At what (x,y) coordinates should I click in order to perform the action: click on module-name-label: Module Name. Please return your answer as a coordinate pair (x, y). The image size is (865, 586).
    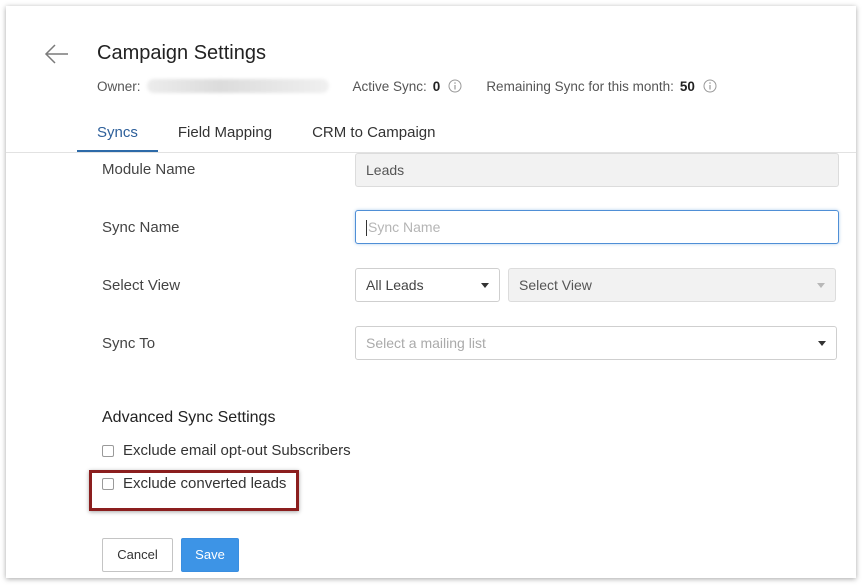
    Looking at the image, I should click on (149, 169).